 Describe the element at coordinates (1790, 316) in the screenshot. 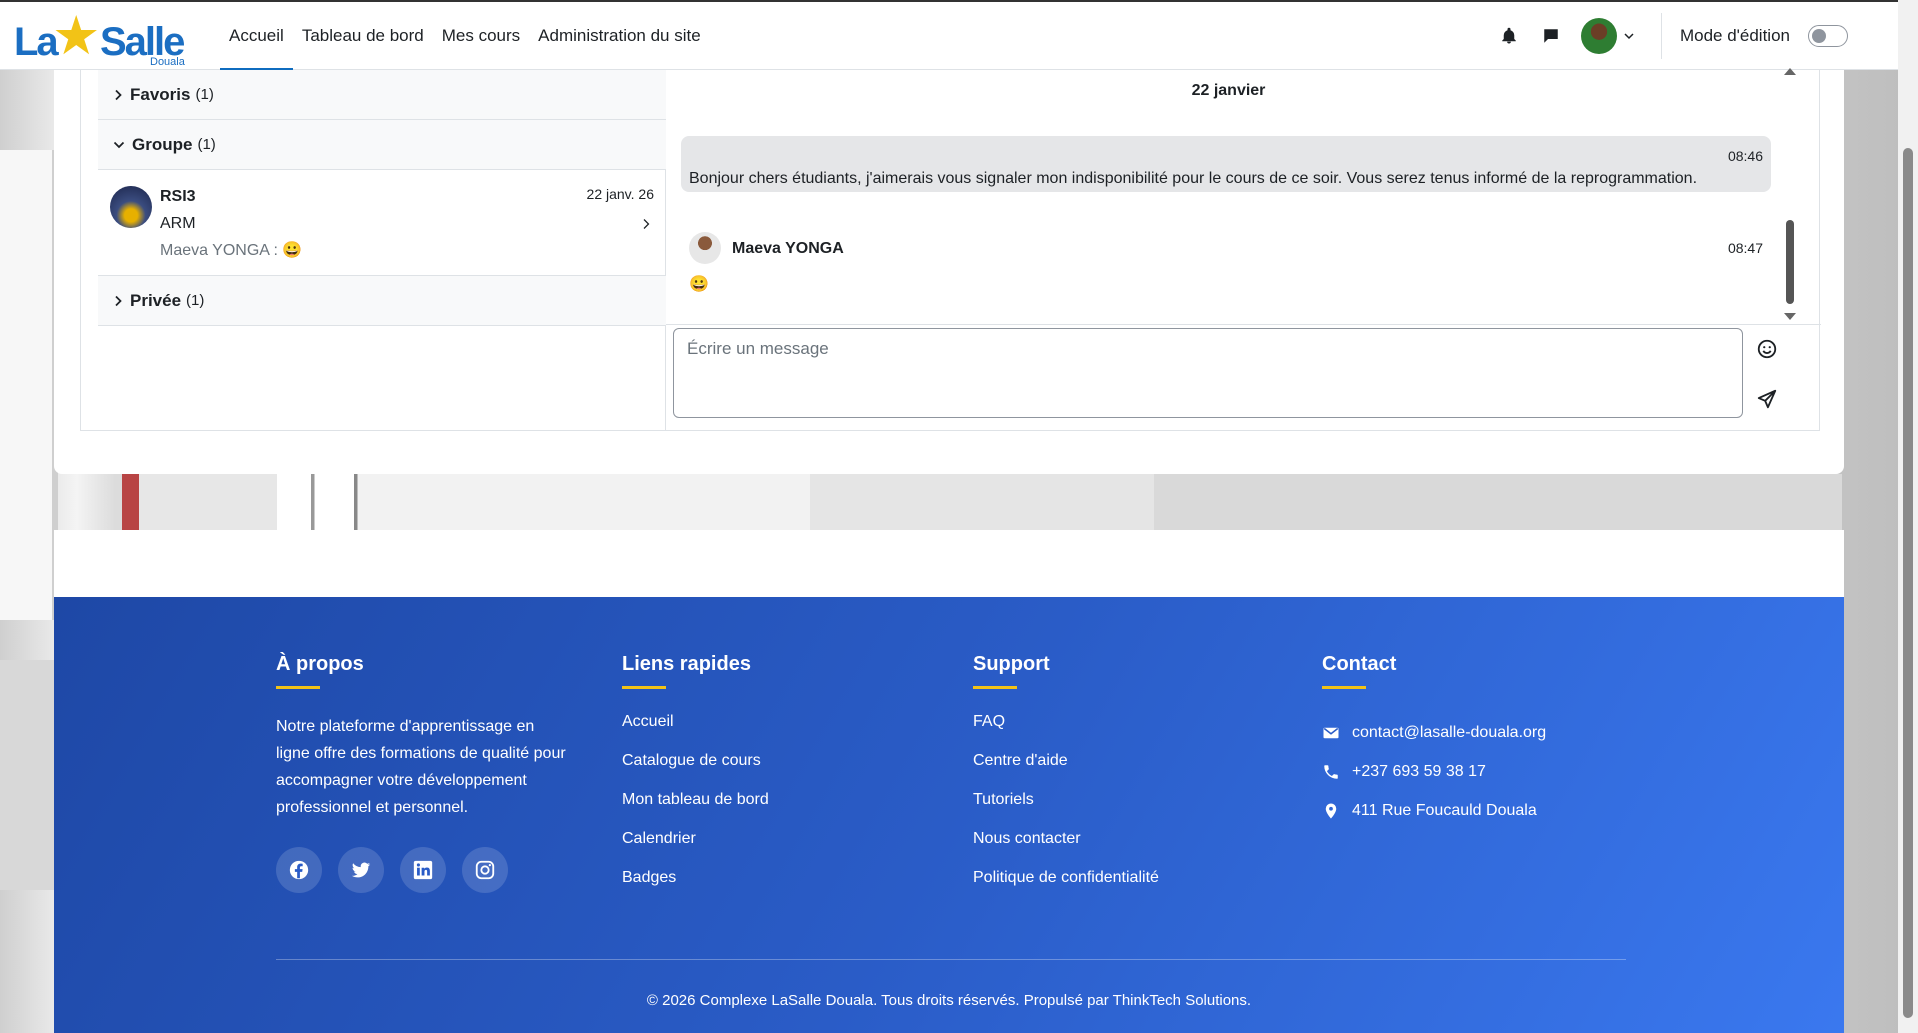

I see `scroll-down-arrow-icon` at that location.